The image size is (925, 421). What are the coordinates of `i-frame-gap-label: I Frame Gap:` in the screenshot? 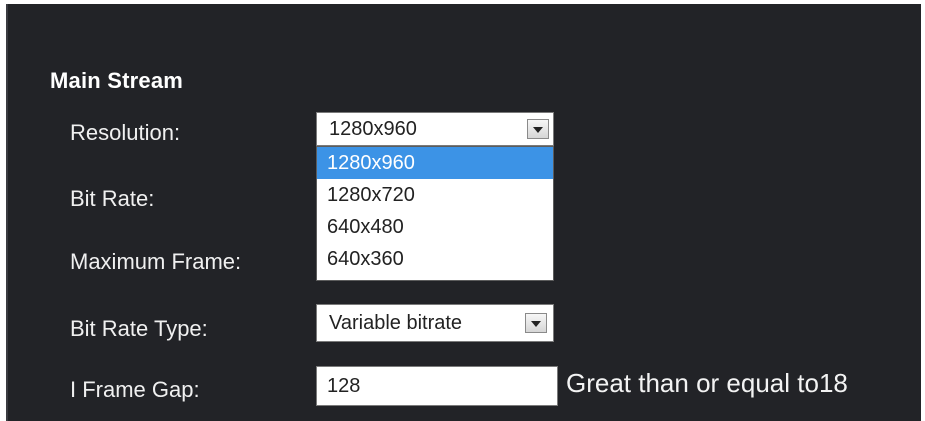 It's located at (135, 389).